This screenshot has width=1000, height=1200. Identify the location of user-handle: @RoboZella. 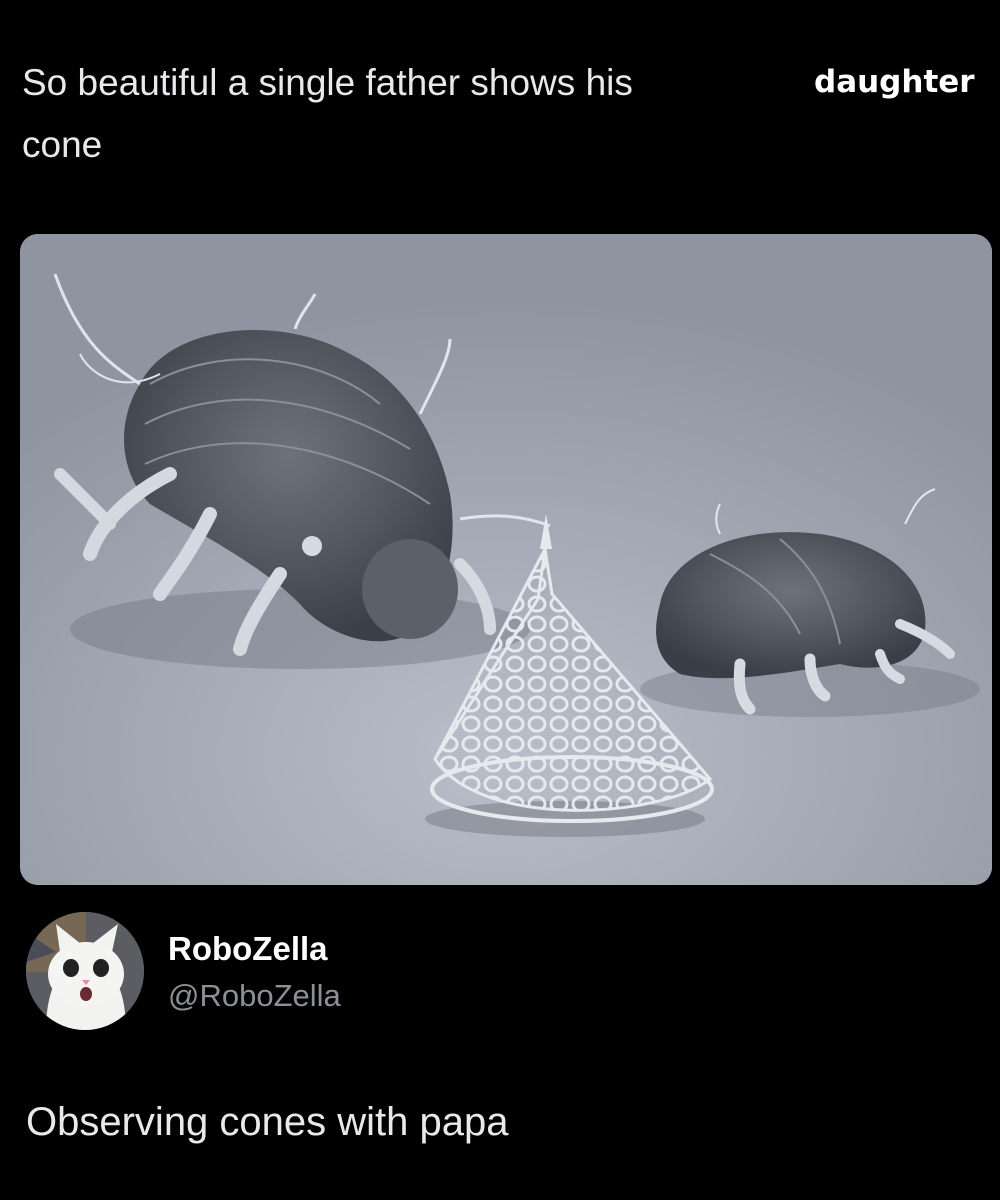
(254, 996).